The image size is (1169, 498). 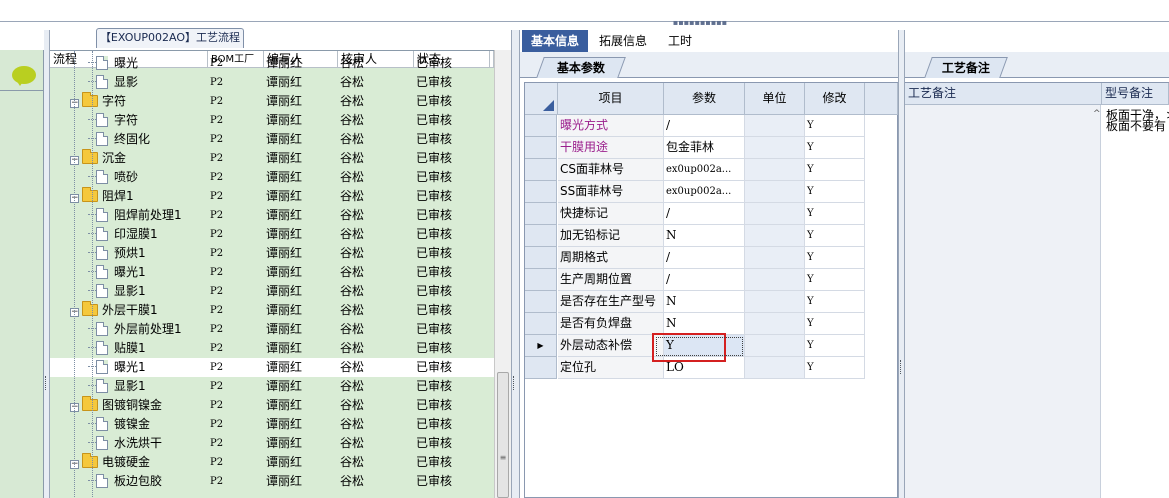 I want to click on param-row: 干膜用途 包金菲林 Y, so click(x=697, y=148).